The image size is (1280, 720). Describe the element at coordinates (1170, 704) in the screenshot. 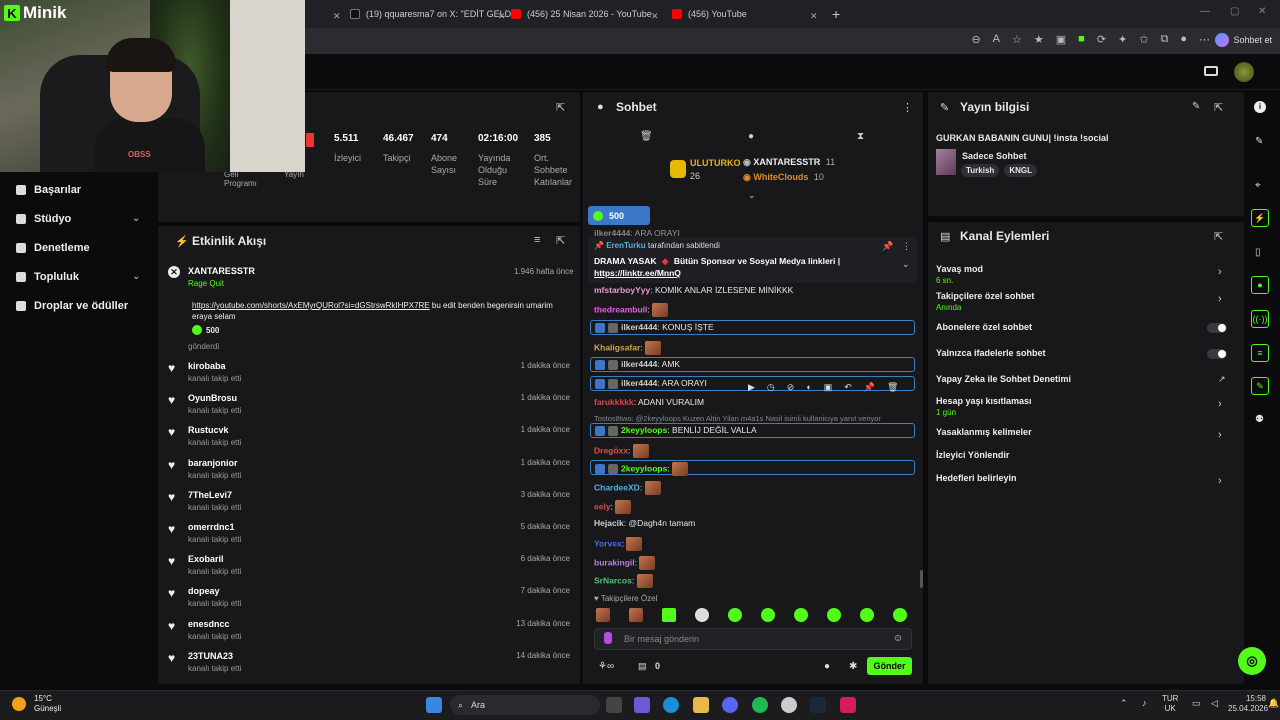

I see `language-indicator: TUR UK` at that location.